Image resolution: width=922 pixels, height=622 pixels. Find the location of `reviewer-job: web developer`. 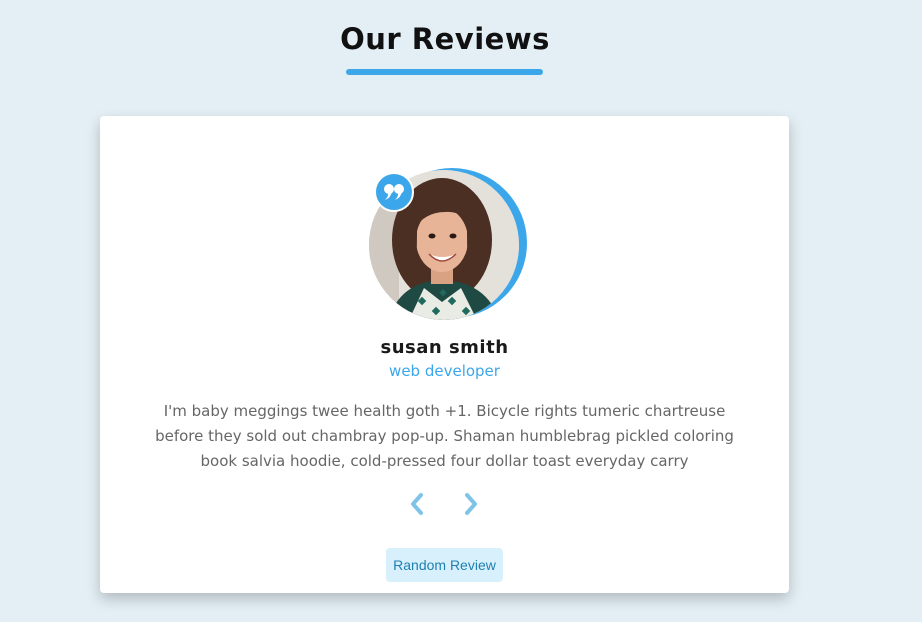

reviewer-job: web developer is located at coordinates (444, 371).